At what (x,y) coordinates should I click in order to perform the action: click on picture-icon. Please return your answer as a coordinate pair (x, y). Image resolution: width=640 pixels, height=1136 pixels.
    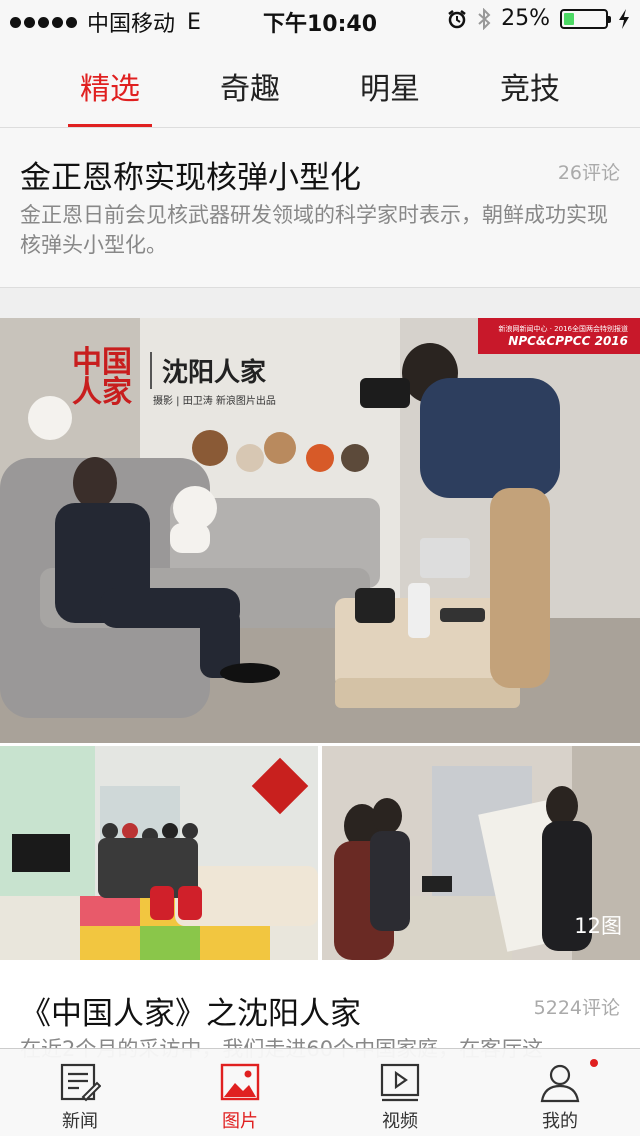
    Looking at the image, I should click on (240, 1082).